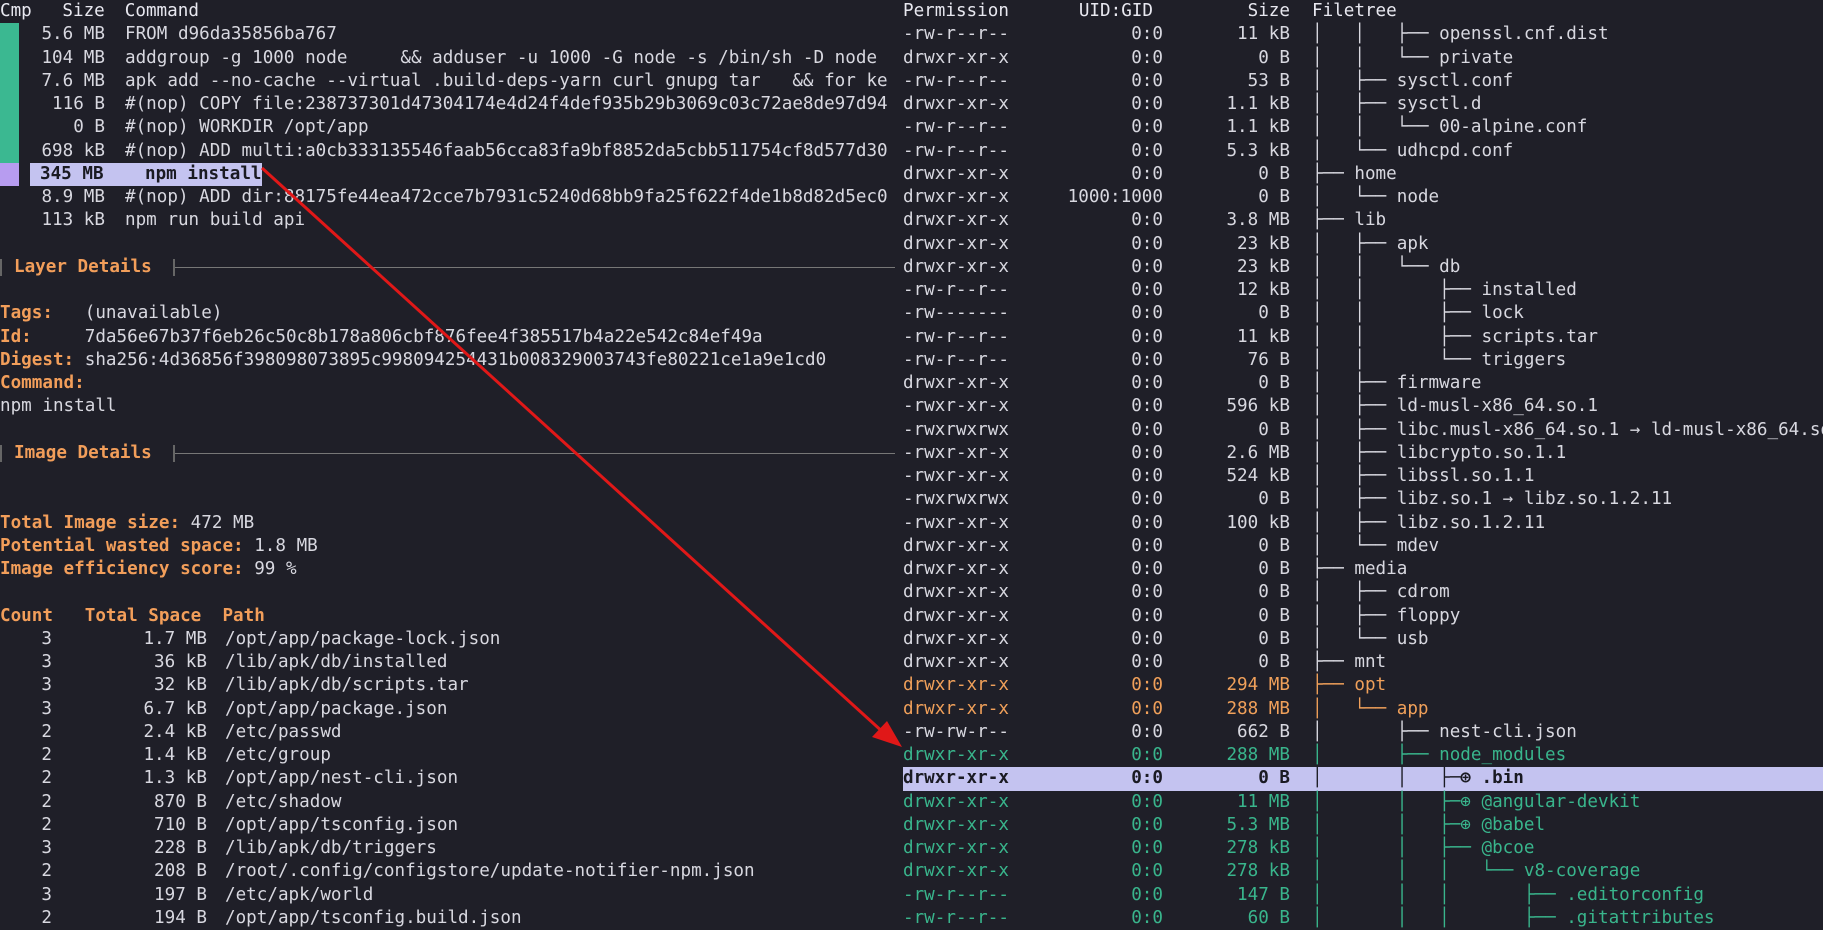 This screenshot has height=930, width=1823. I want to click on filetree-row: -rw------- 0:0 0 B │ │ ├── lock, so click(1363, 313).